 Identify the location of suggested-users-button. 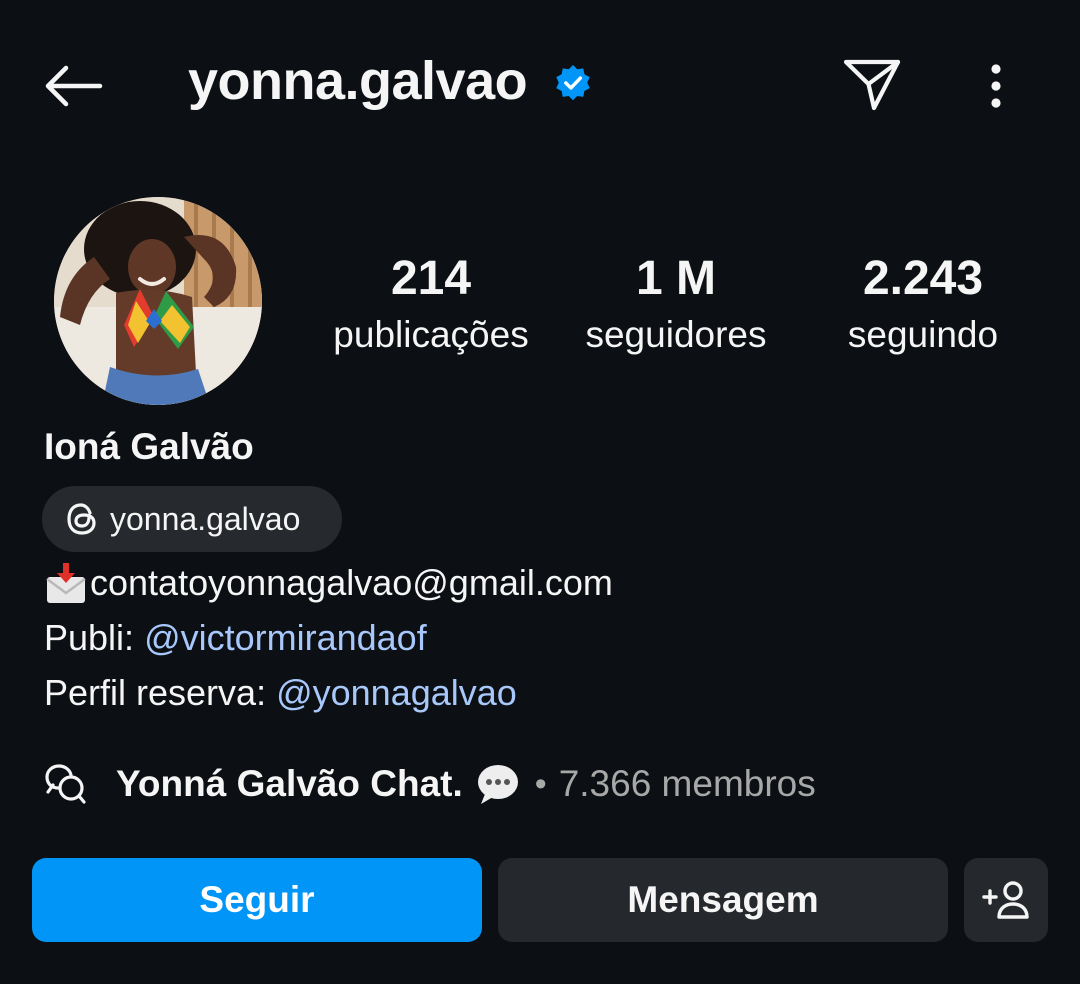
(1006, 900).